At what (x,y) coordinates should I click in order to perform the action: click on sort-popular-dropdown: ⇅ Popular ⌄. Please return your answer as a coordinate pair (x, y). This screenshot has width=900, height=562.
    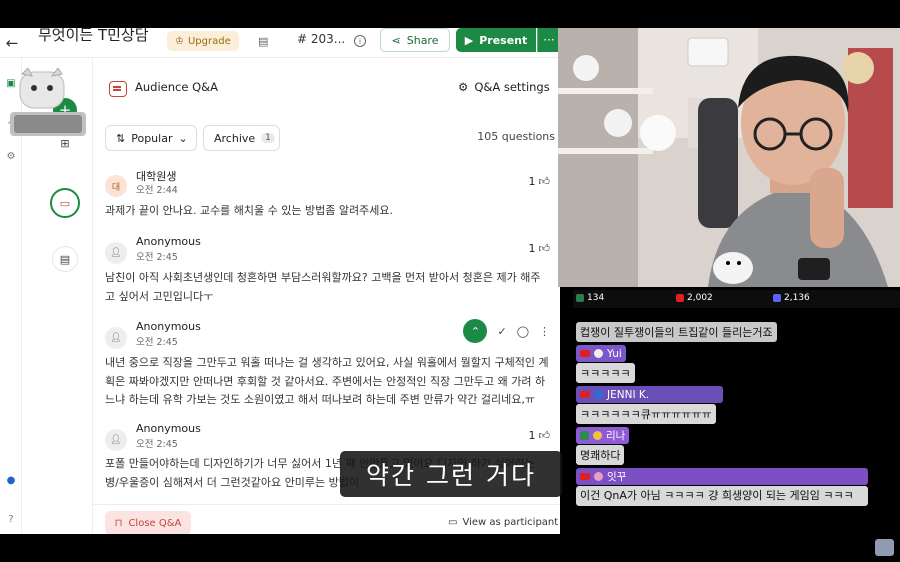
    Looking at the image, I should click on (151, 138).